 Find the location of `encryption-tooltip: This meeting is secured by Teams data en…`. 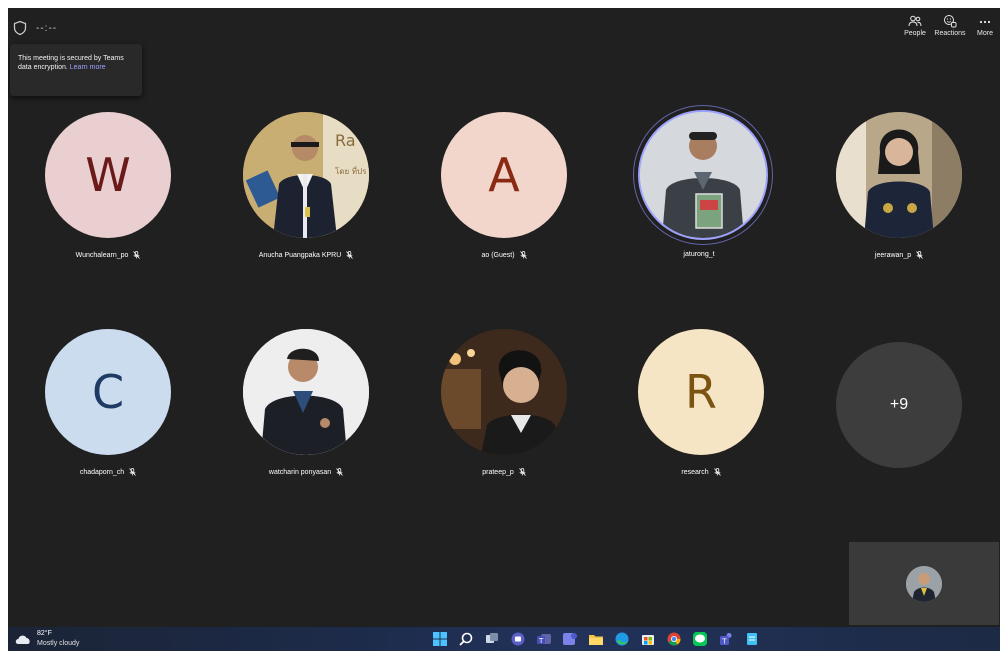

encryption-tooltip: This meeting is secured by Teams data en… is located at coordinates (76, 70).